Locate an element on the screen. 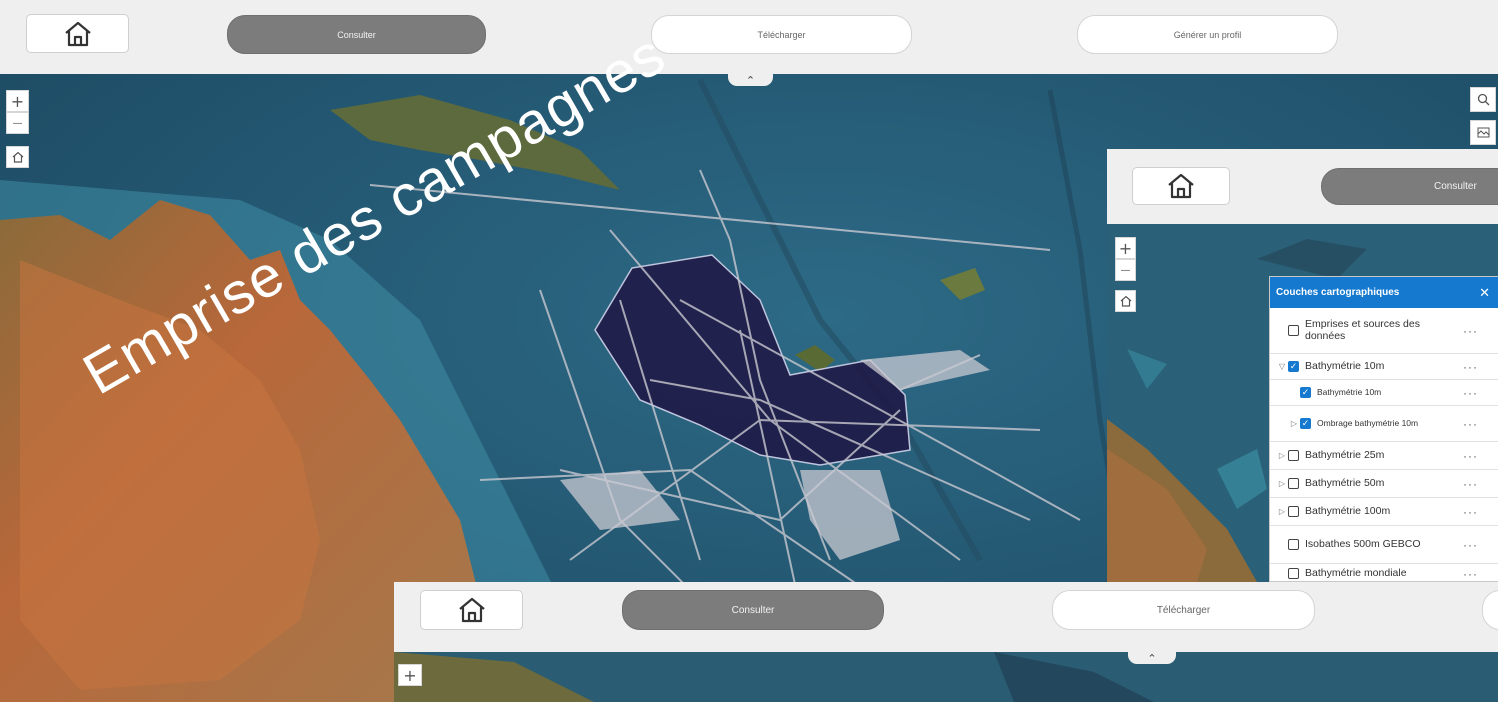  top-toolbar: Consulter Télécharger Générer un profil is located at coordinates (749, 37).